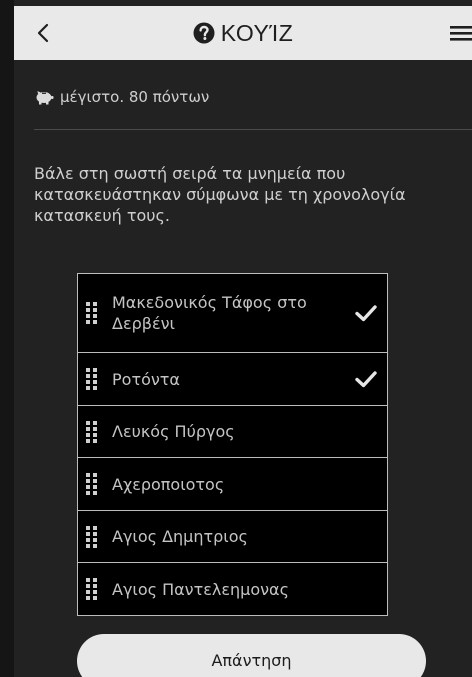  What do you see at coordinates (253, 129) in the screenshot?
I see `divider` at bounding box center [253, 129].